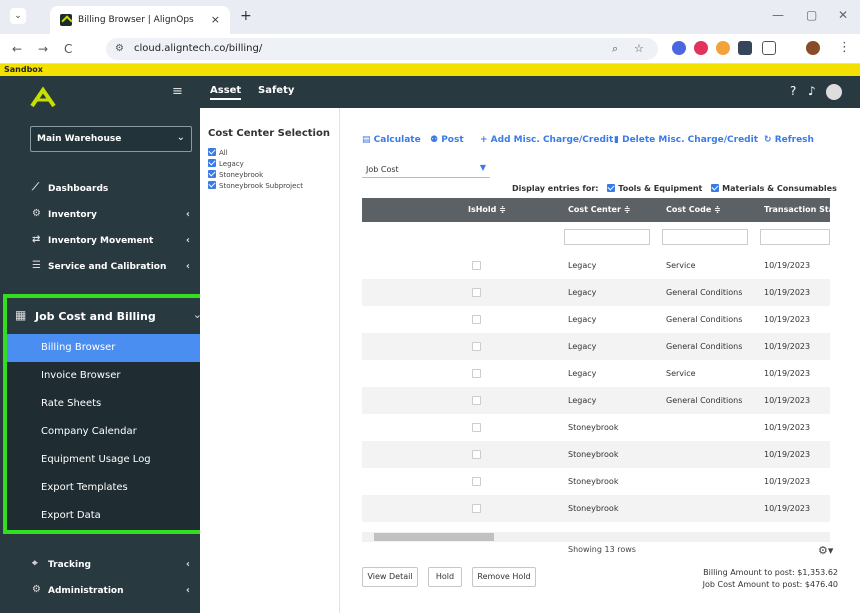  I want to click on remove-hold-button: Remove Hold, so click(504, 577).